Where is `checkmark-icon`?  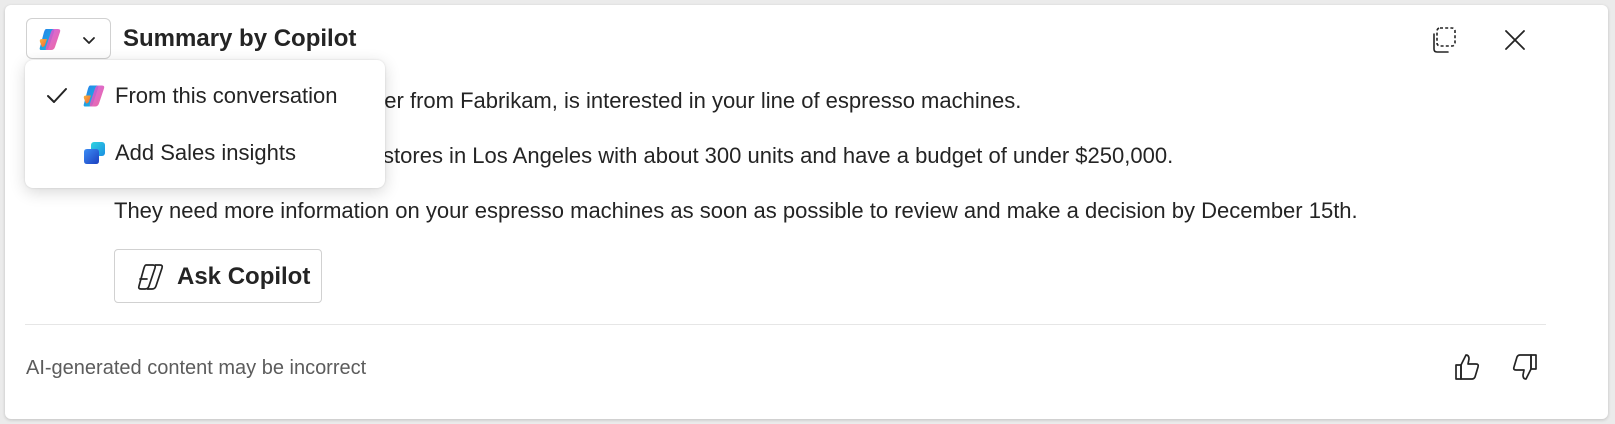
checkmark-icon is located at coordinates (57, 95).